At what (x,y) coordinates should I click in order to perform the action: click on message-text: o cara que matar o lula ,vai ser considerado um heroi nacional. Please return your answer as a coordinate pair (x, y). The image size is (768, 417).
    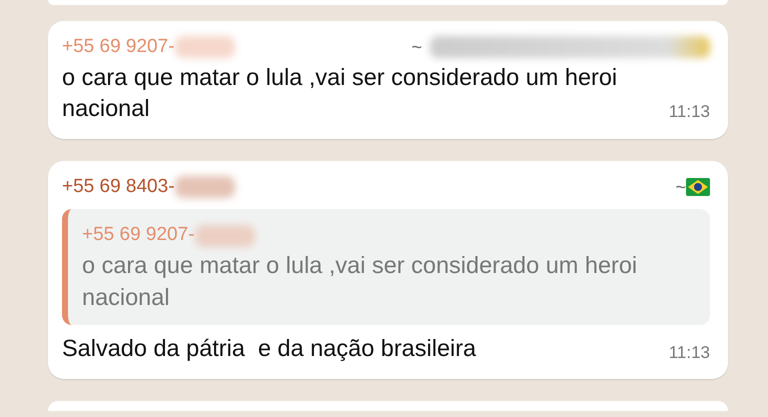
    Looking at the image, I should click on (340, 93).